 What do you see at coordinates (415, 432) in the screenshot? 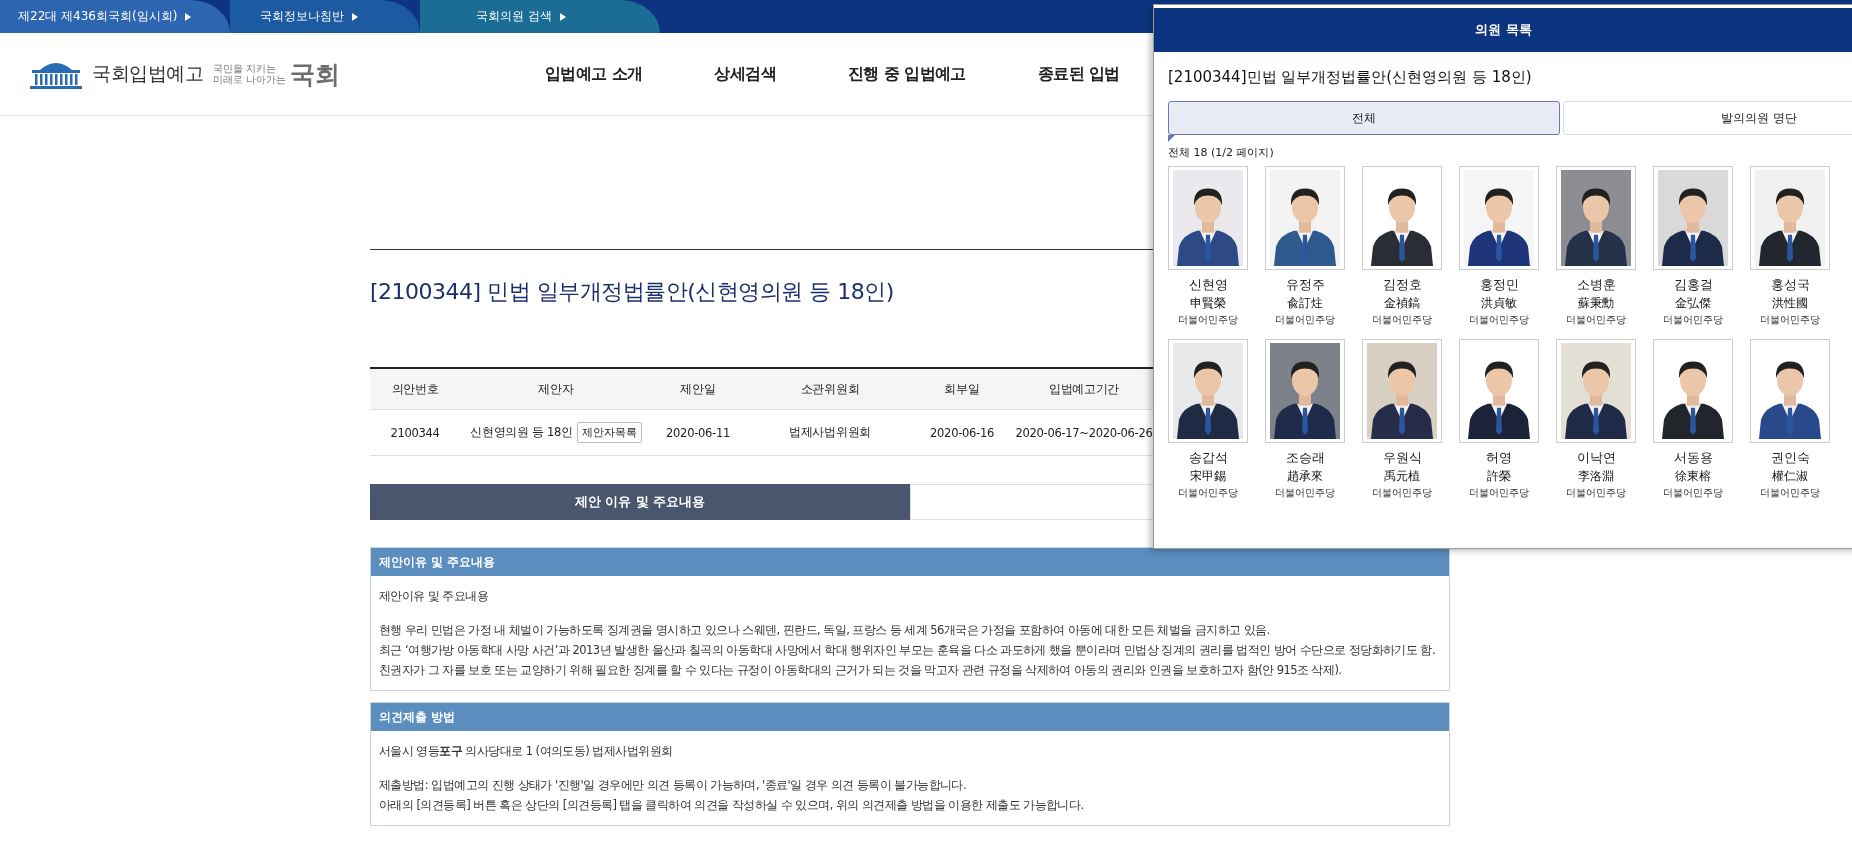
I see `table-cell: 2100344` at bounding box center [415, 432].